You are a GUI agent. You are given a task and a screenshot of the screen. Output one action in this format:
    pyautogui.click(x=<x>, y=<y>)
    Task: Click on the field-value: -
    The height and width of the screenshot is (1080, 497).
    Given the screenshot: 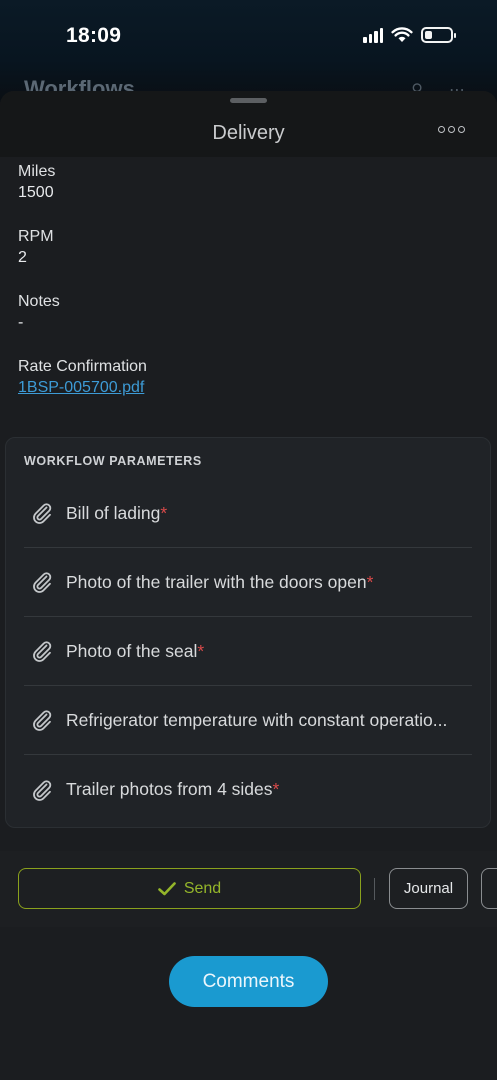 What is the action you would take?
    pyautogui.click(x=21, y=322)
    